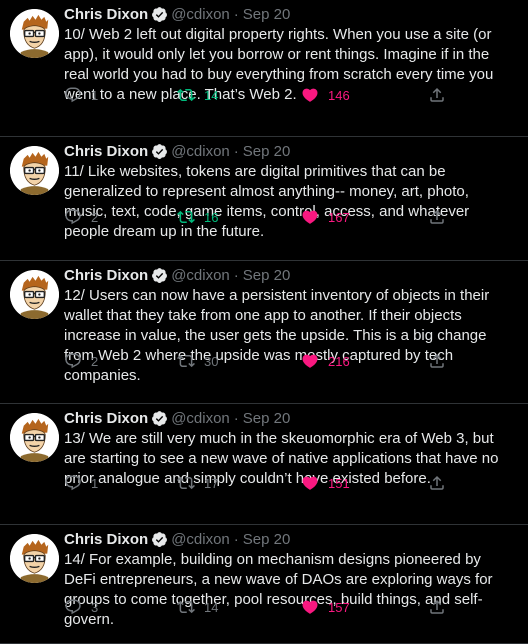  What do you see at coordinates (197, 361) in the screenshot?
I see `retweet-button: 30` at bounding box center [197, 361].